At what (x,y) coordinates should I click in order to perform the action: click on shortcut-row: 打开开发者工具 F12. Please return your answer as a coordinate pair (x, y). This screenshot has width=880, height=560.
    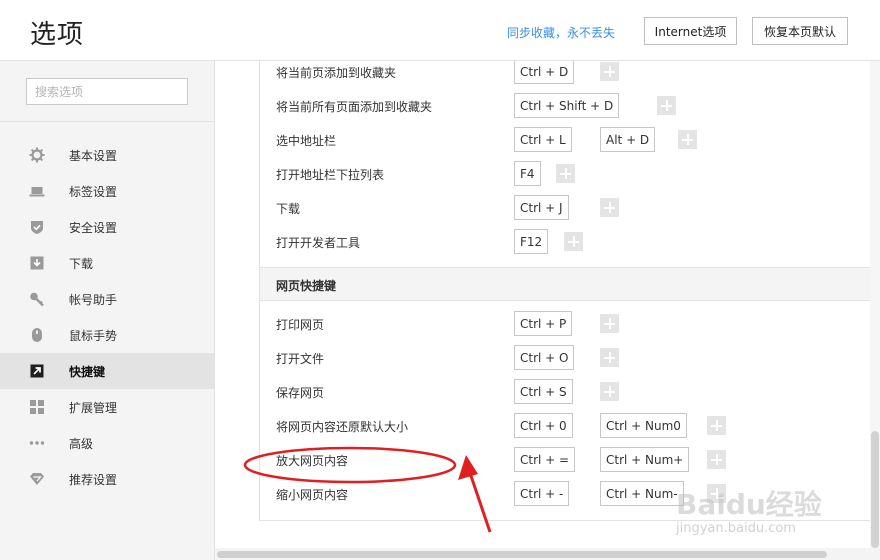
    Looking at the image, I should click on (566, 242).